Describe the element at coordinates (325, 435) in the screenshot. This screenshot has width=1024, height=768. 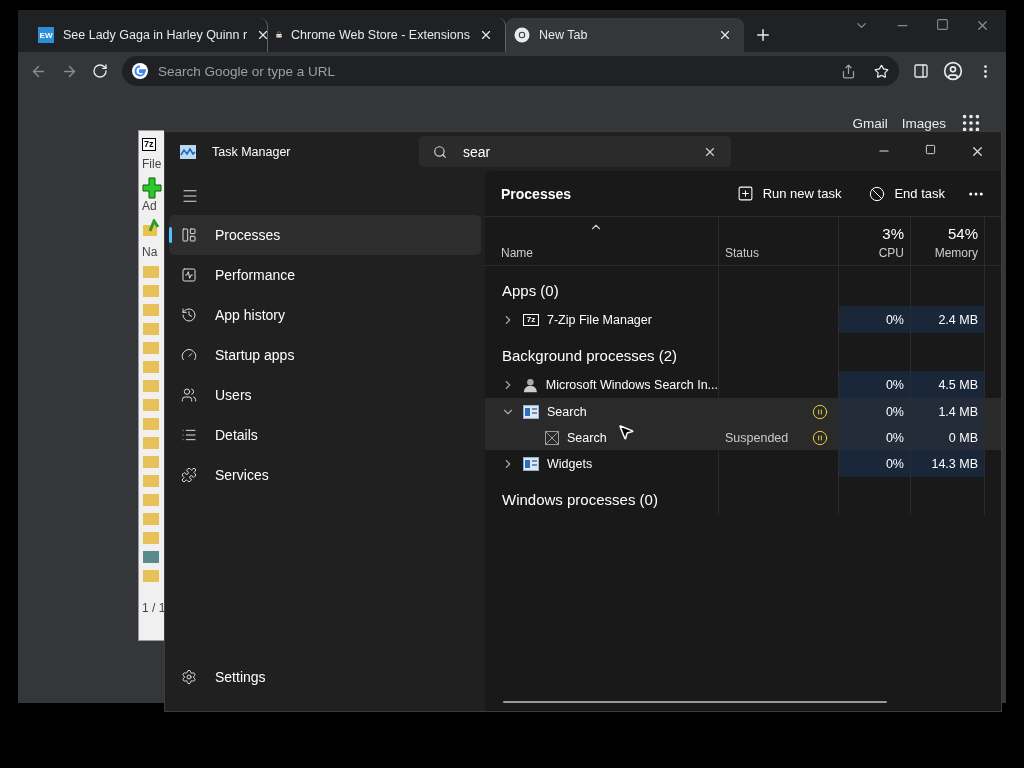
I see `nav-item: Details` at that location.